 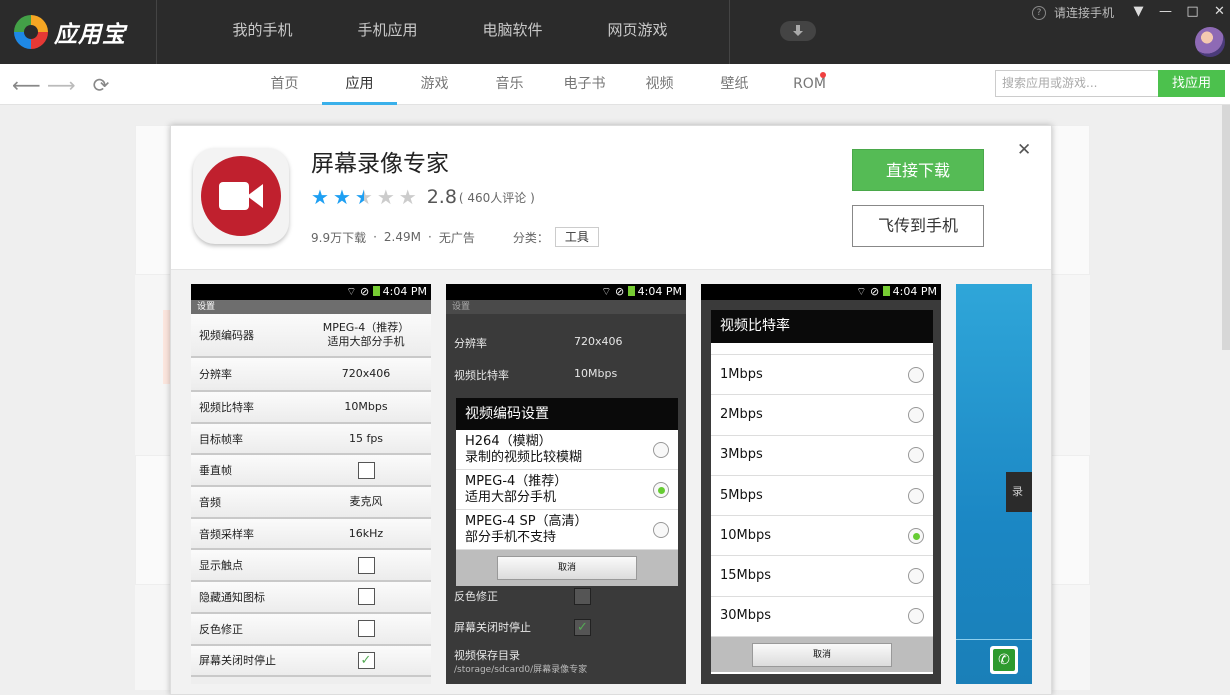 What do you see at coordinates (320, 197) in the screenshot?
I see `star-icon: ★` at bounding box center [320, 197].